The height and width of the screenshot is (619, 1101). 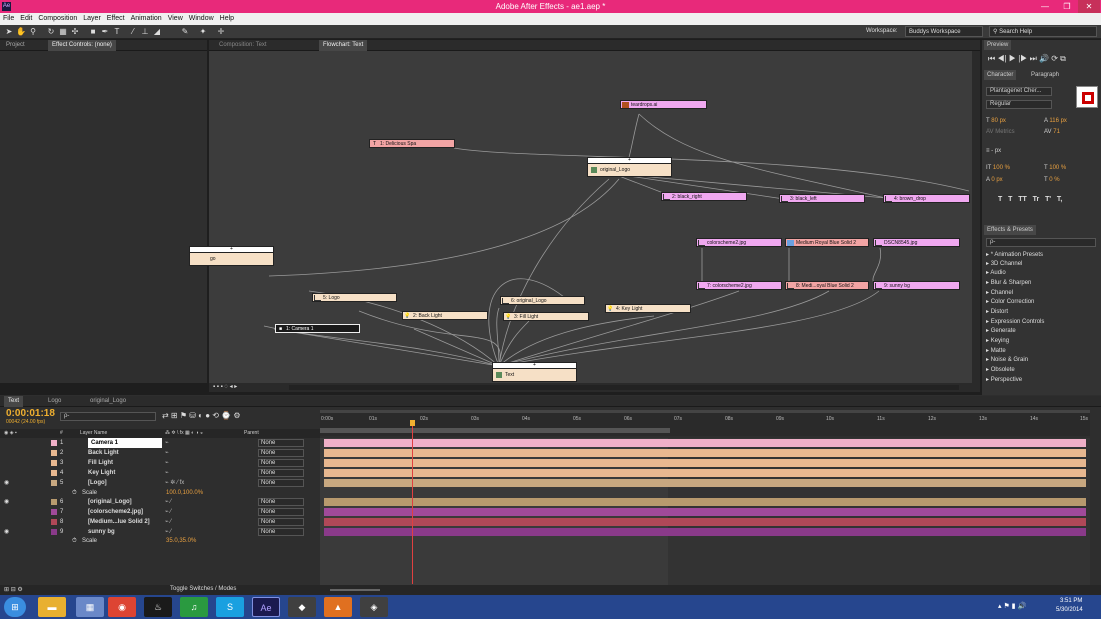 What do you see at coordinates (739, 285) in the screenshot?
I see `node-colorscheme2-layer: 7: colorscheme2.jpg` at bounding box center [739, 285].